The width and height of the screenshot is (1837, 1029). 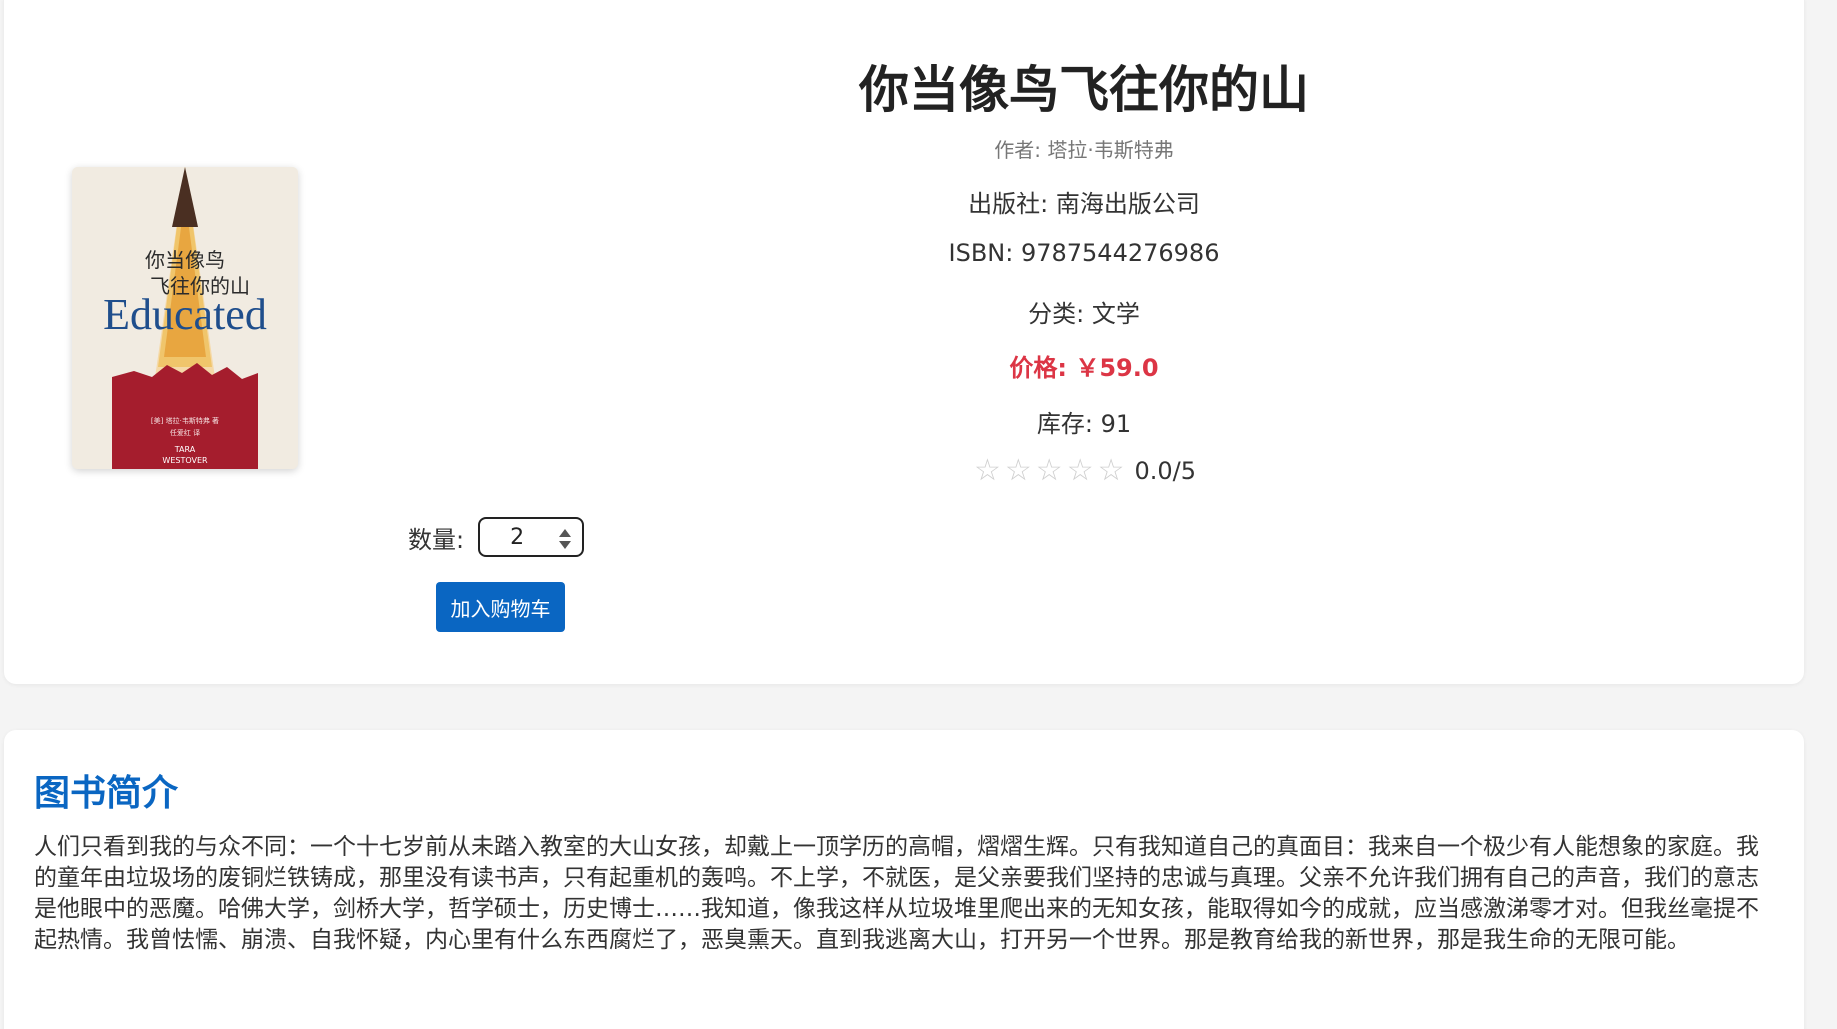 I want to click on intro-heading: 图书简介, so click(x=106, y=793).